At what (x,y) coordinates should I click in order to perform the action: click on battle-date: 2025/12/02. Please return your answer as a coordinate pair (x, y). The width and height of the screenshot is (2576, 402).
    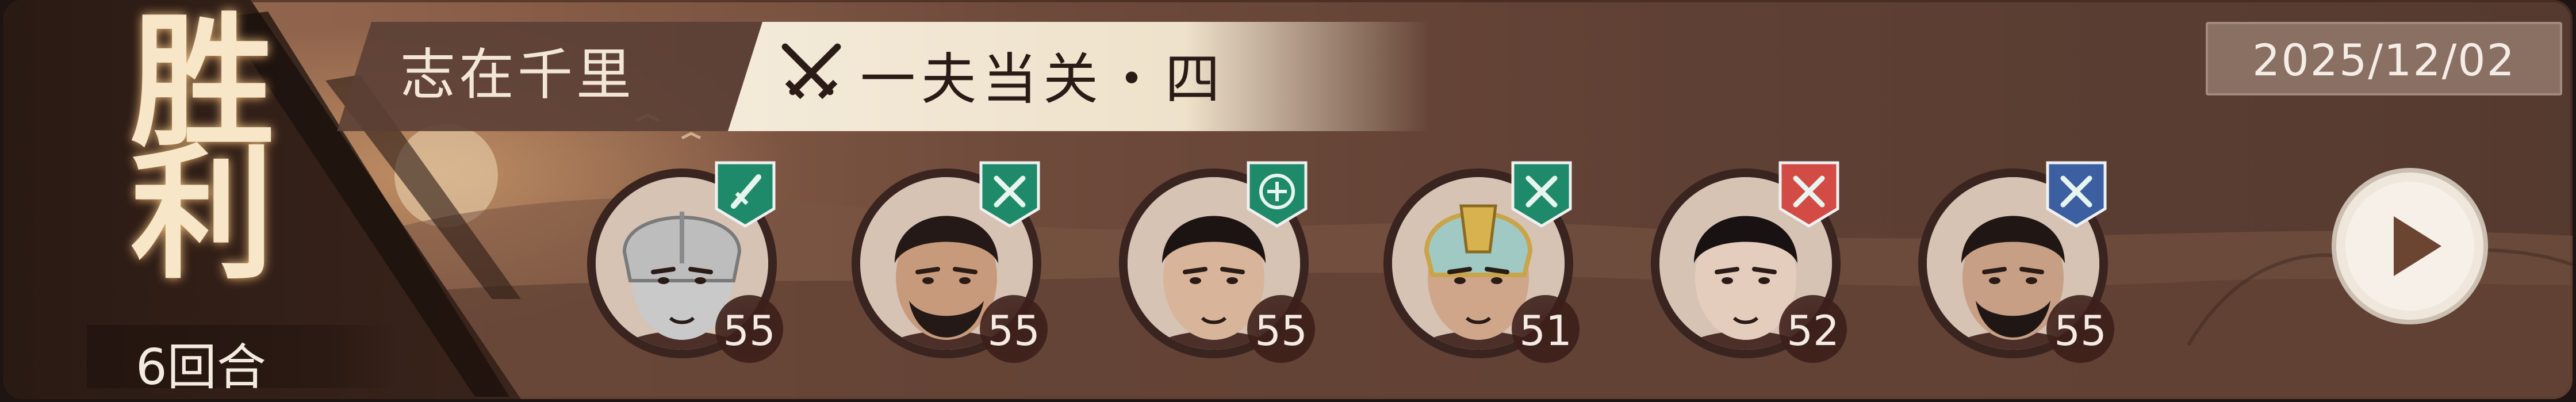
    Looking at the image, I should click on (2384, 60).